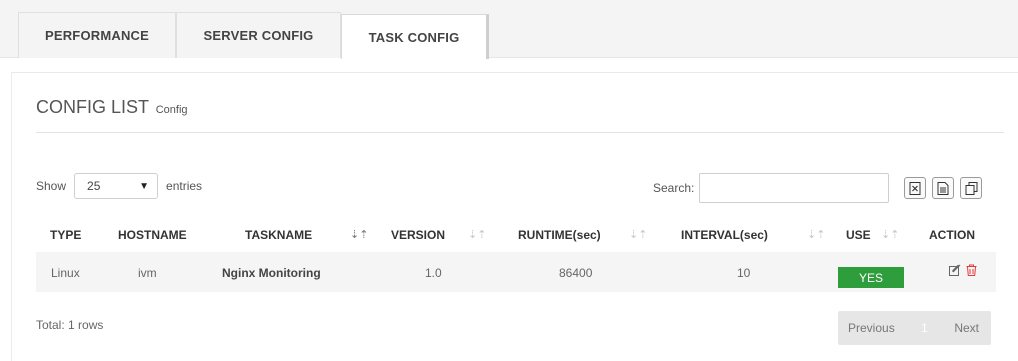 The width and height of the screenshot is (1018, 361). I want to click on col-use: USE, so click(858, 235).